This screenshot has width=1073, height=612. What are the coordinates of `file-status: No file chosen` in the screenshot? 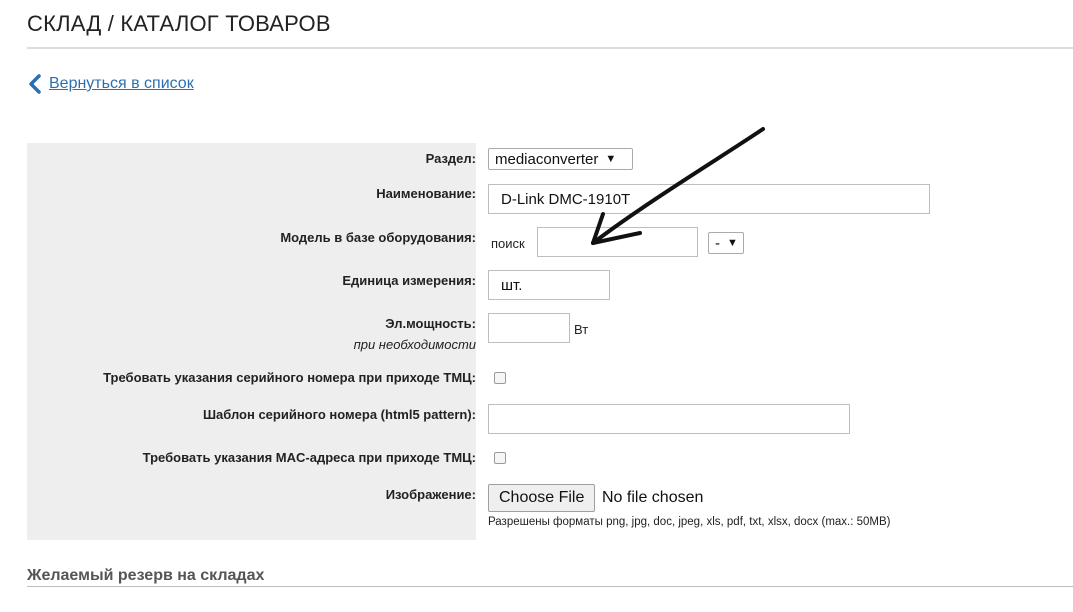 It's located at (653, 497).